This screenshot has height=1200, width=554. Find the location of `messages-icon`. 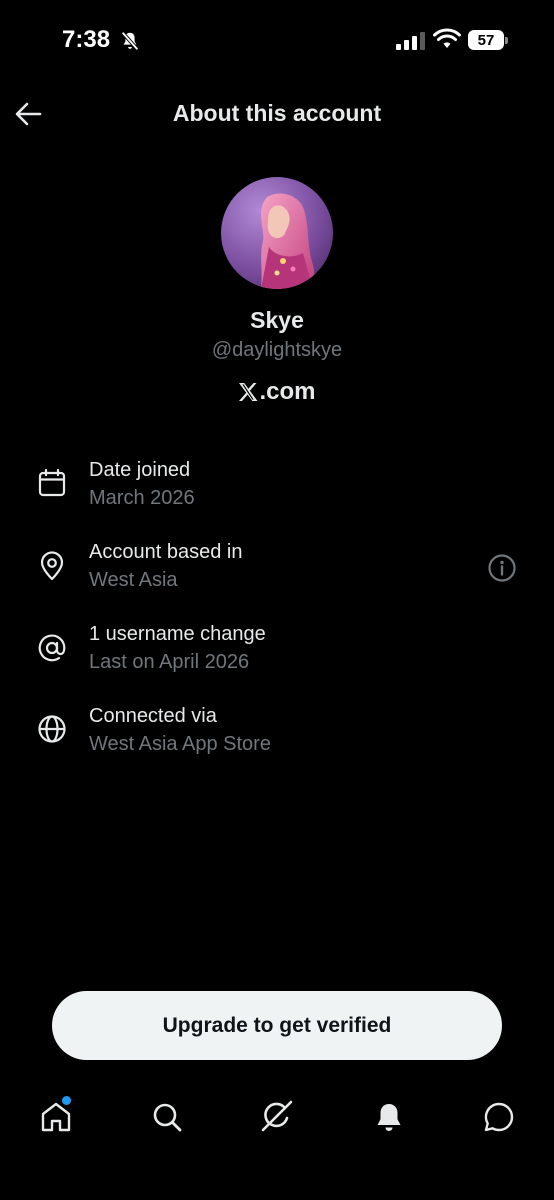

messages-icon is located at coordinates (499, 1117).